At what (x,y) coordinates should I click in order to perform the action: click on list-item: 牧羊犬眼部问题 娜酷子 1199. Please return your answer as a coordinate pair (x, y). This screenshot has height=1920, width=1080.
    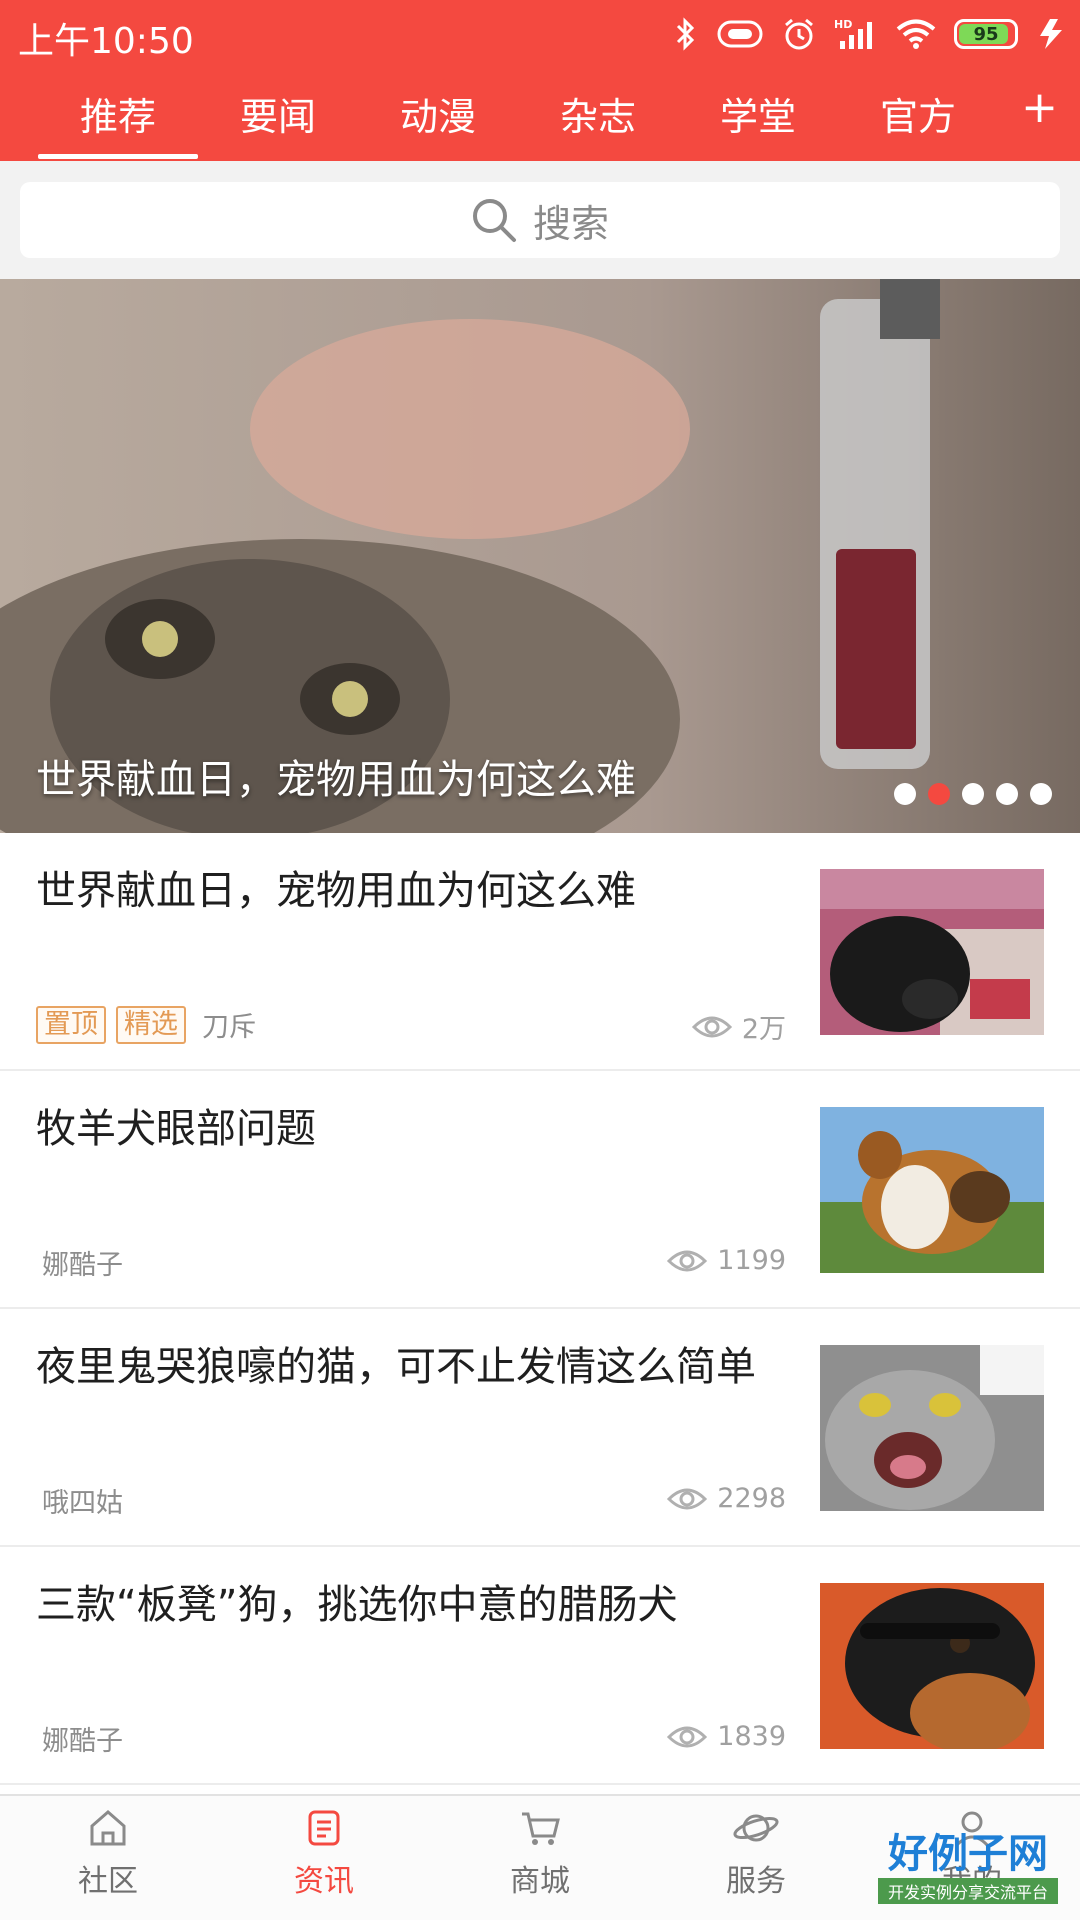
    Looking at the image, I should click on (540, 1190).